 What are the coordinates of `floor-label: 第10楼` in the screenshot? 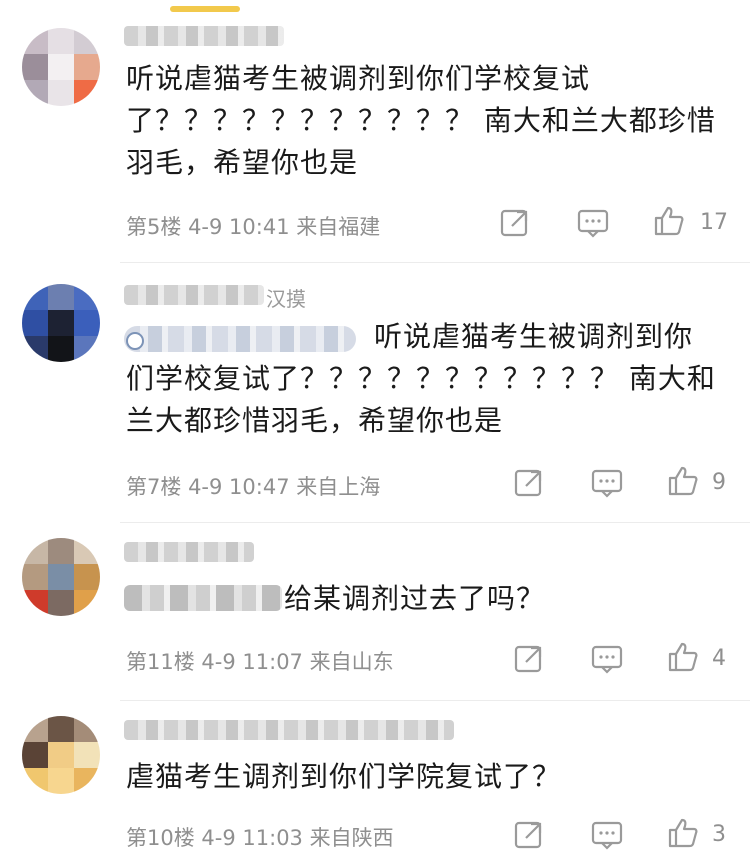 It's located at (160, 838).